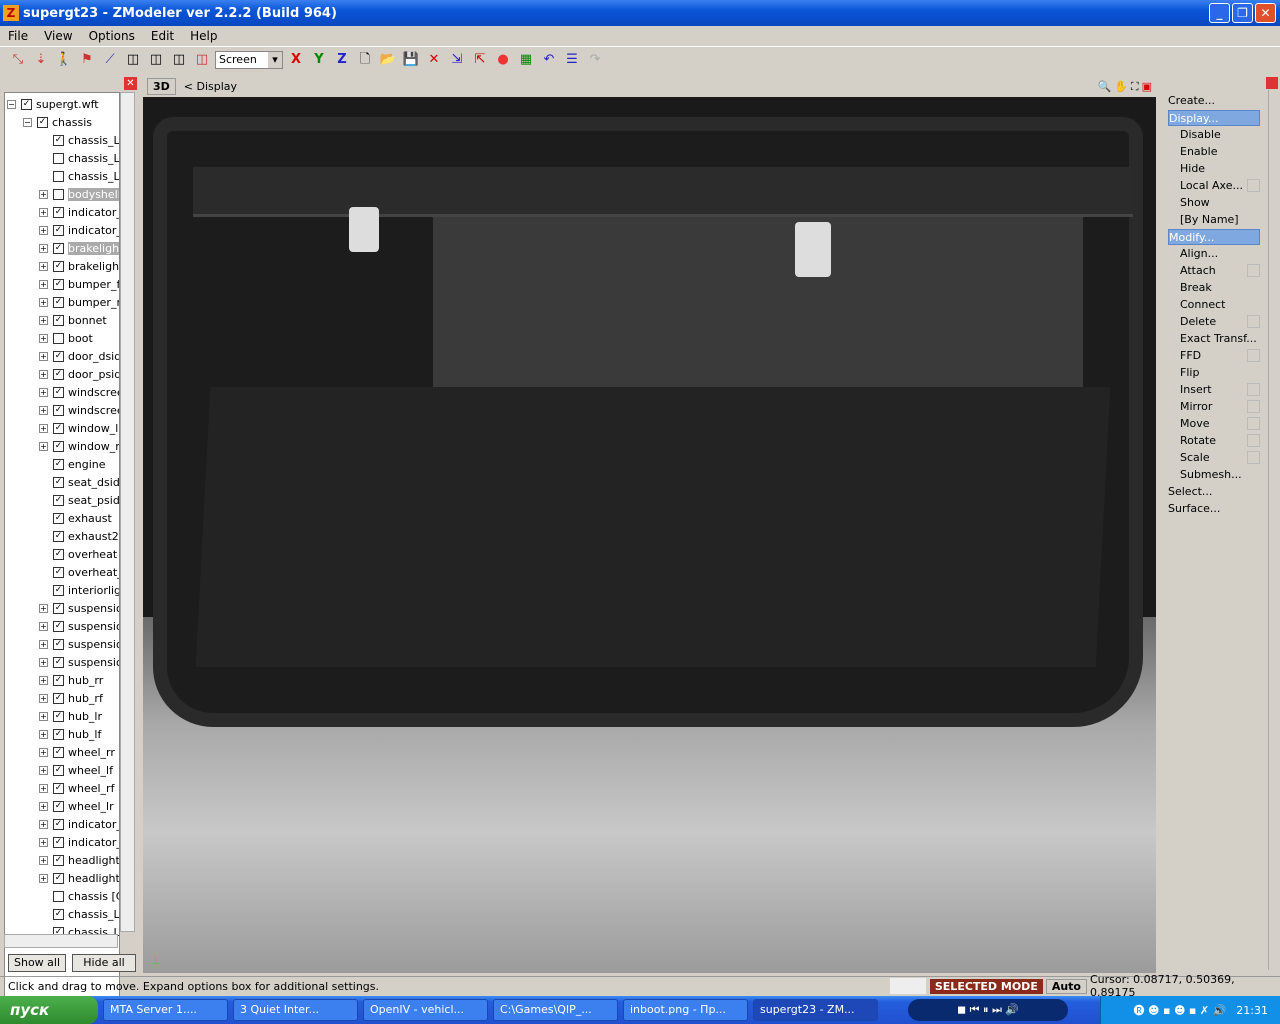  What do you see at coordinates (161, 86) in the screenshot?
I see `viewport-mode-button: 3D` at bounding box center [161, 86].